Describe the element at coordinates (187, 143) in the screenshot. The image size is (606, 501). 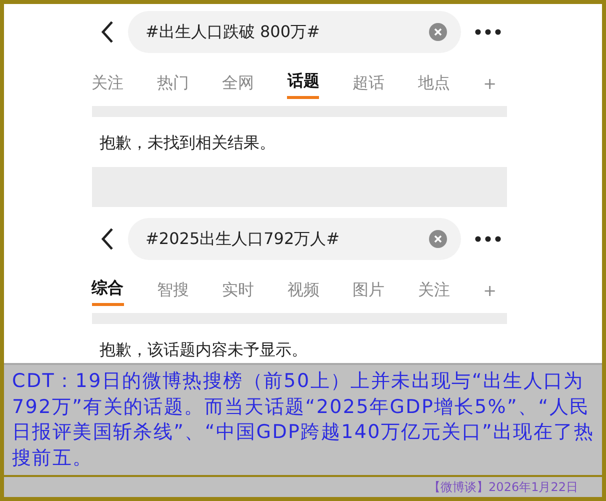
I see `empty-message: 抱歉，未找到相关结果。` at that location.